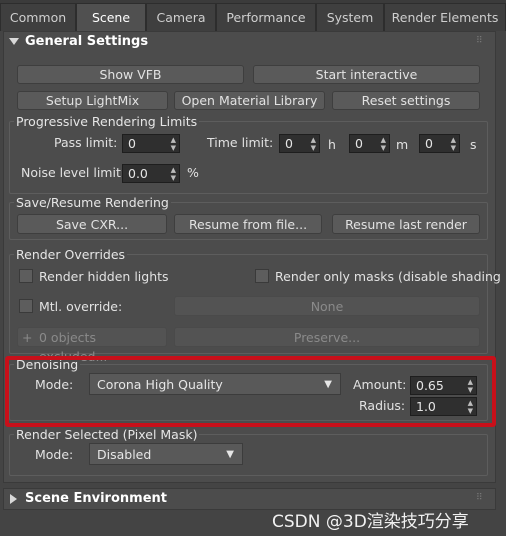 This screenshot has height=536, width=506. Describe the element at coordinates (406, 224) in the screenshot. I see `resume-last-render-button: Resume last render` at that location.